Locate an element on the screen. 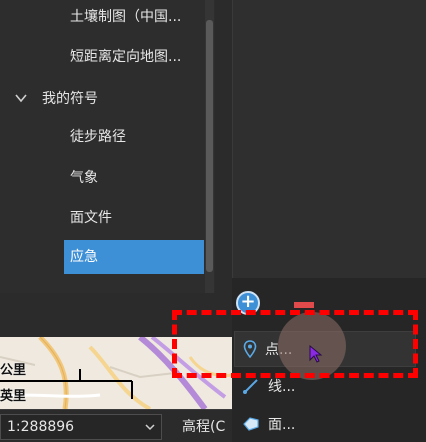 This screenshot has width=426, height=442. tree-item-hiking-path: 徒步路径 is located at coordinates (134, 137).